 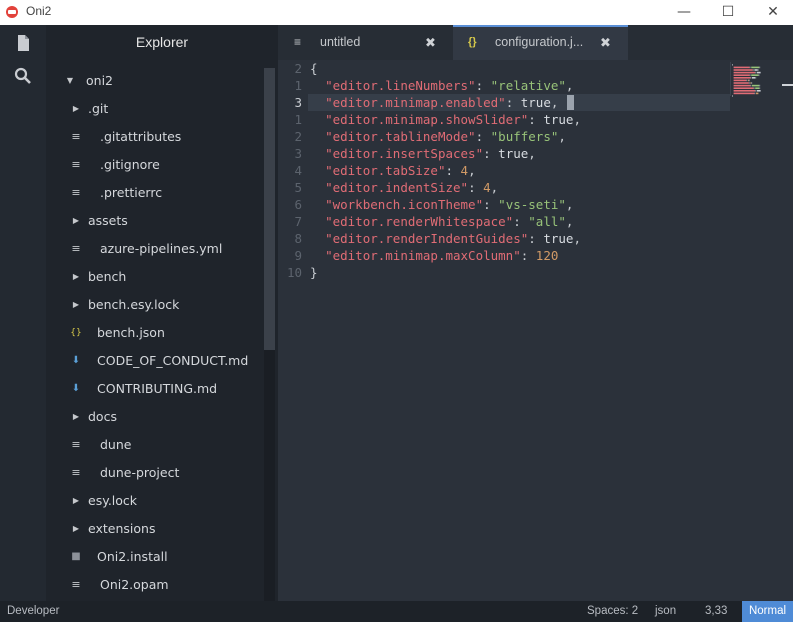 I want to click on tree-item: ≡ dune, so click(x=170, y=445).